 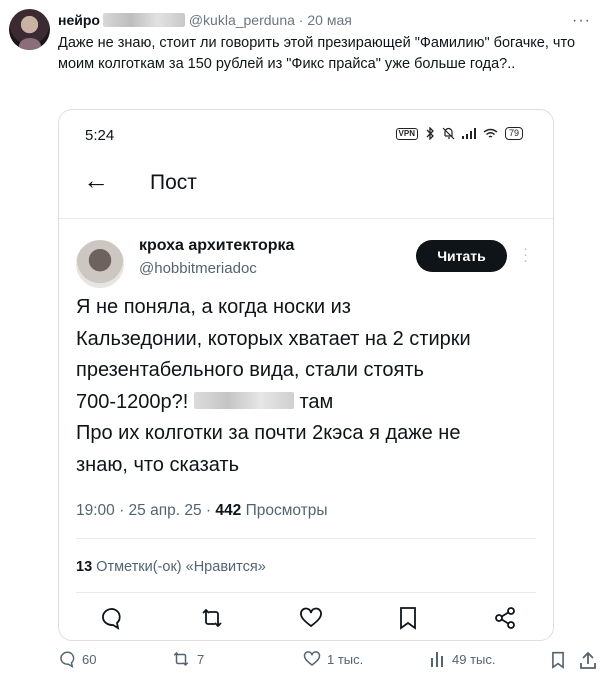 I want to click on post-line: Кальзедонии, которых хватает на 2 стирки, so click(x=273, y=338).